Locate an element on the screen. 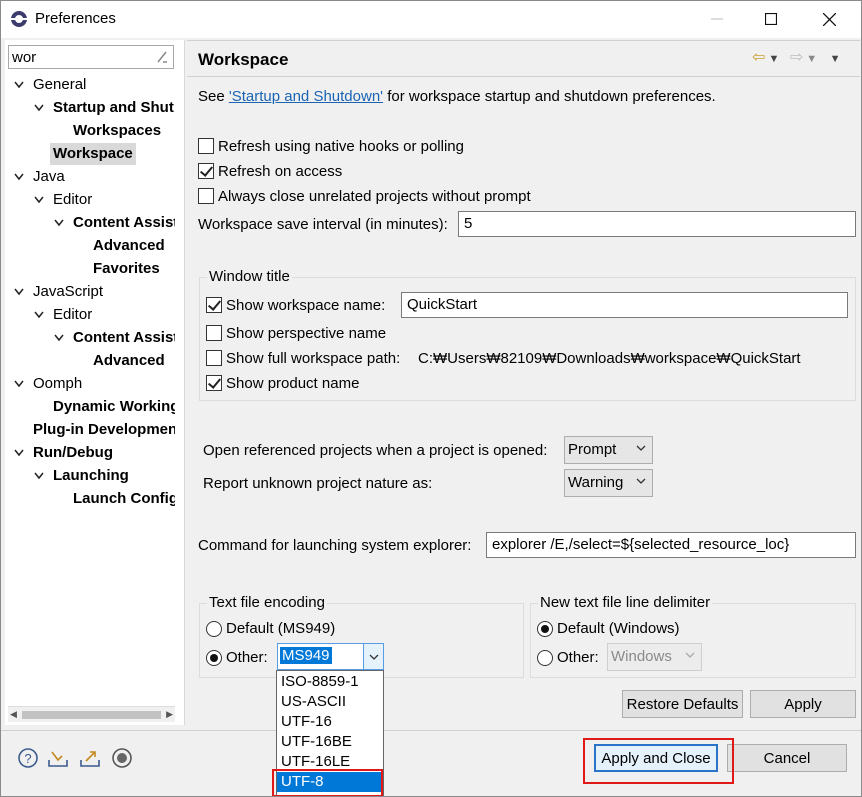 The height and width of the screenshot is (797, 862). cancel-button: Cancel is located at coordinates (787, 758).